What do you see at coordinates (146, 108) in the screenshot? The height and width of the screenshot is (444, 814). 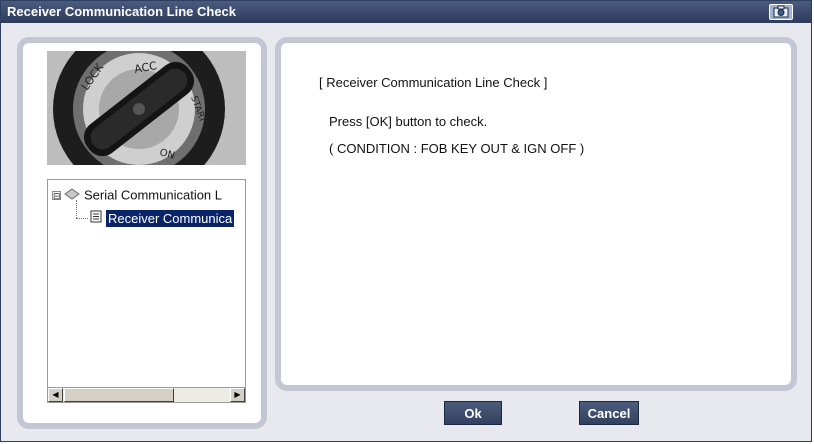 I see `ignition-key-image: LOCK ACC START ON` at bounding box center [146, 108].